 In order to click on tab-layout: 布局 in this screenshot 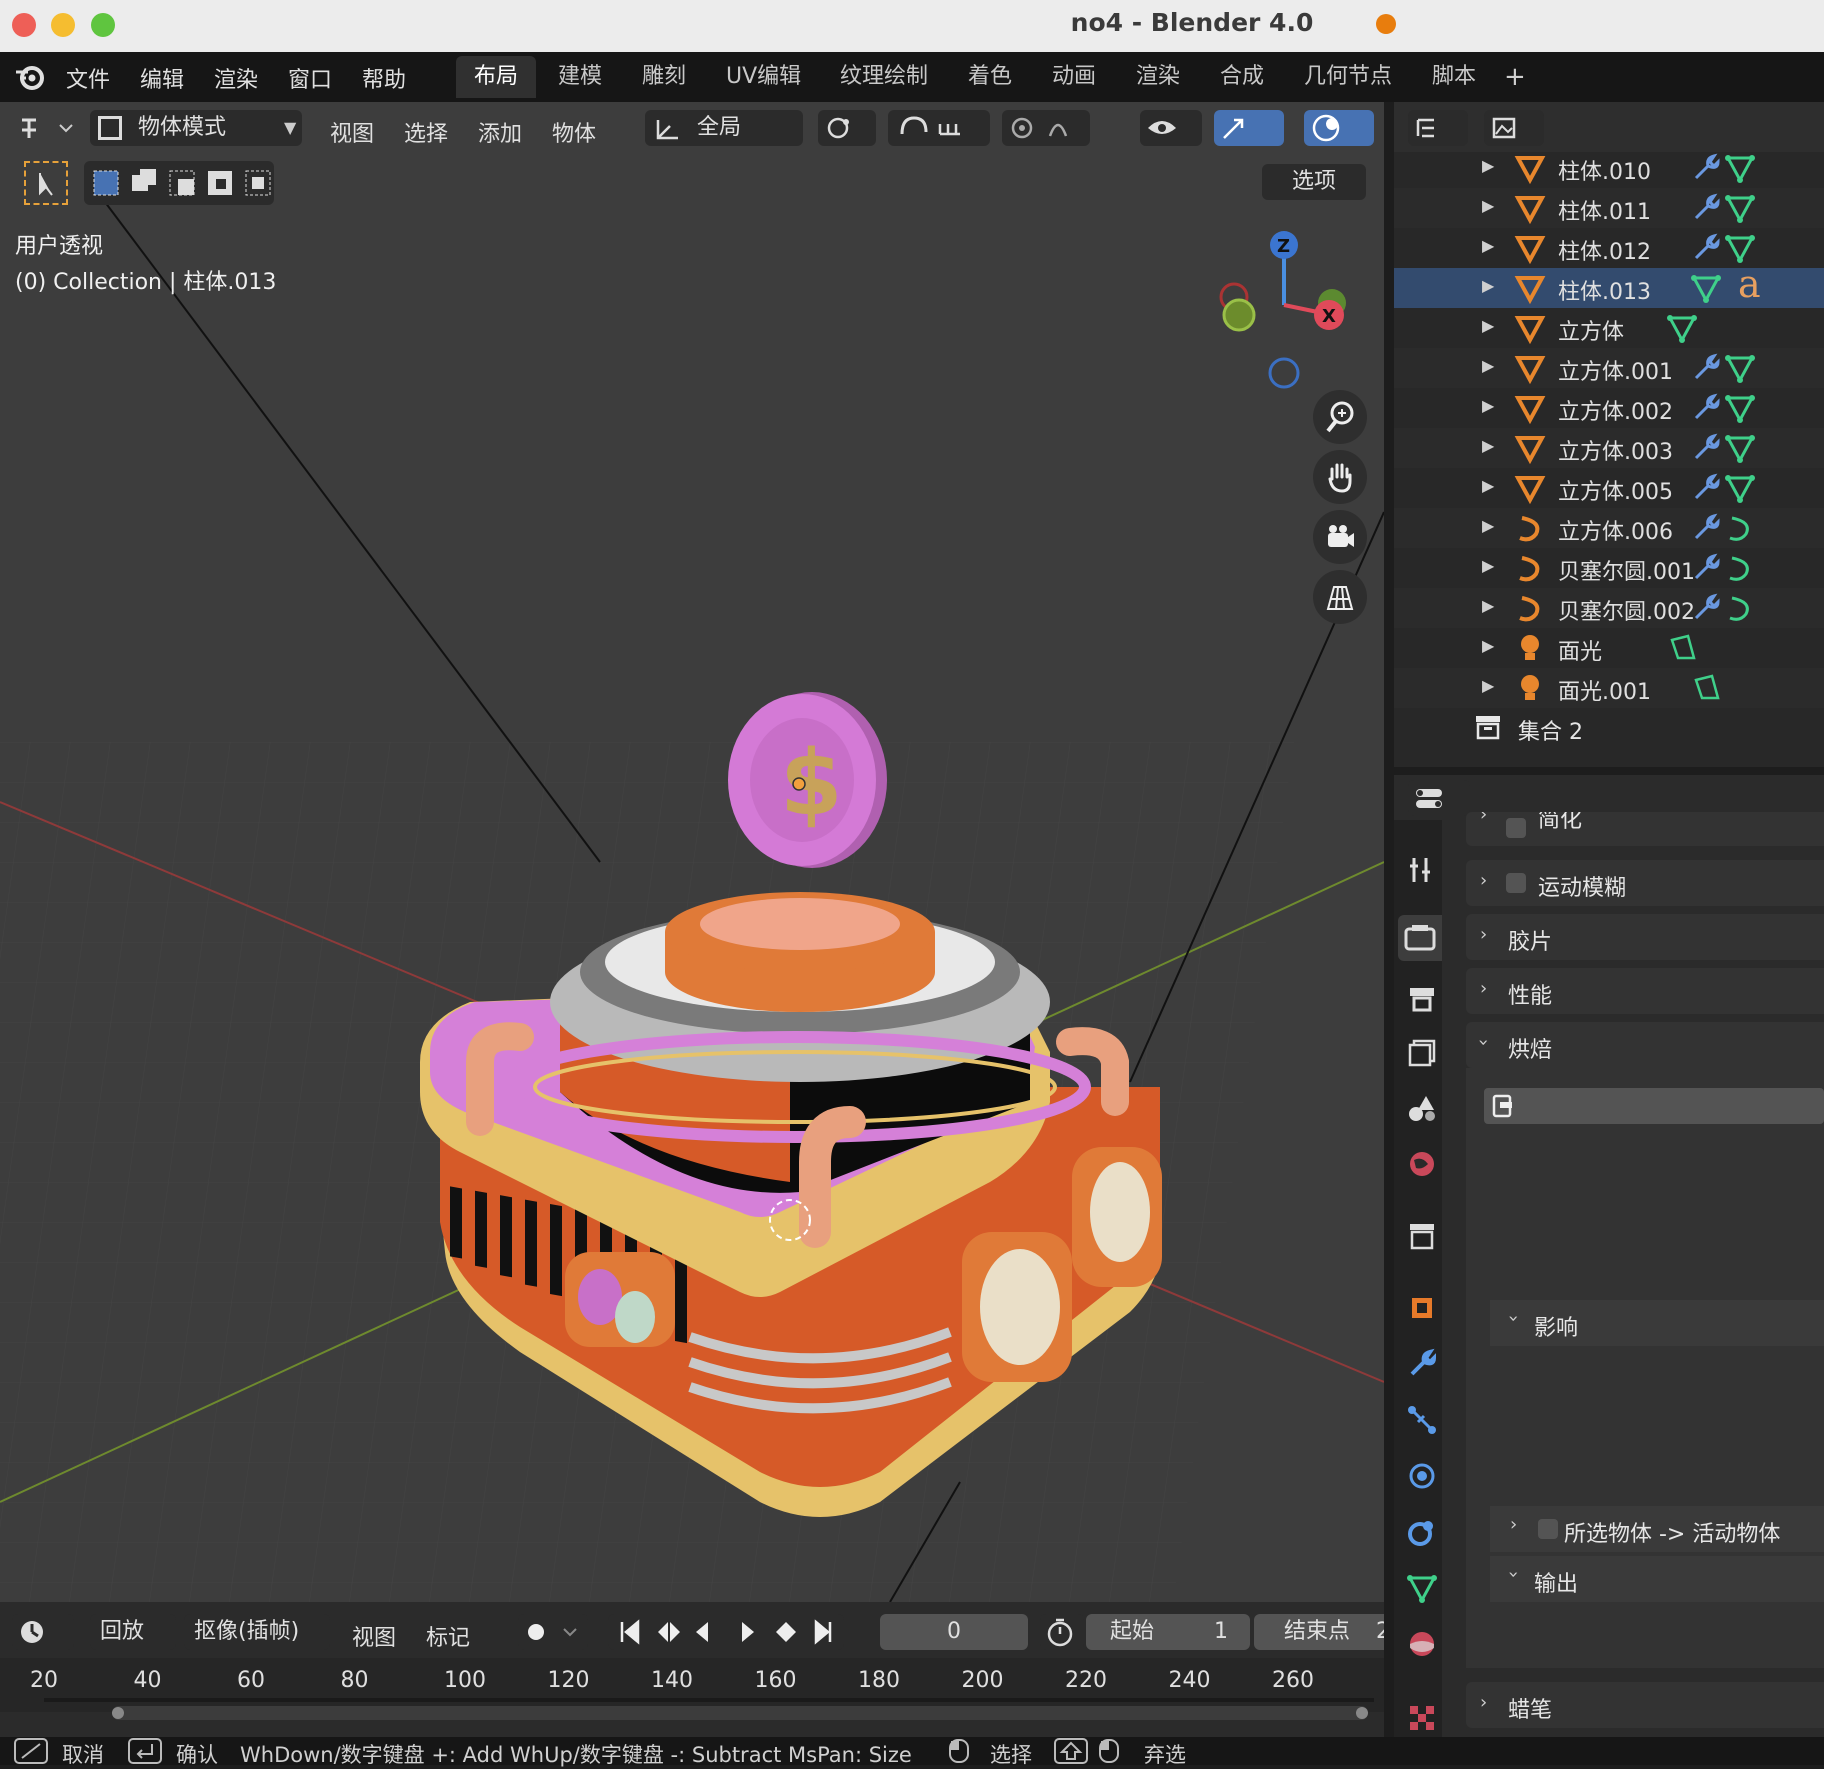, I will do `click(496, 77)`.